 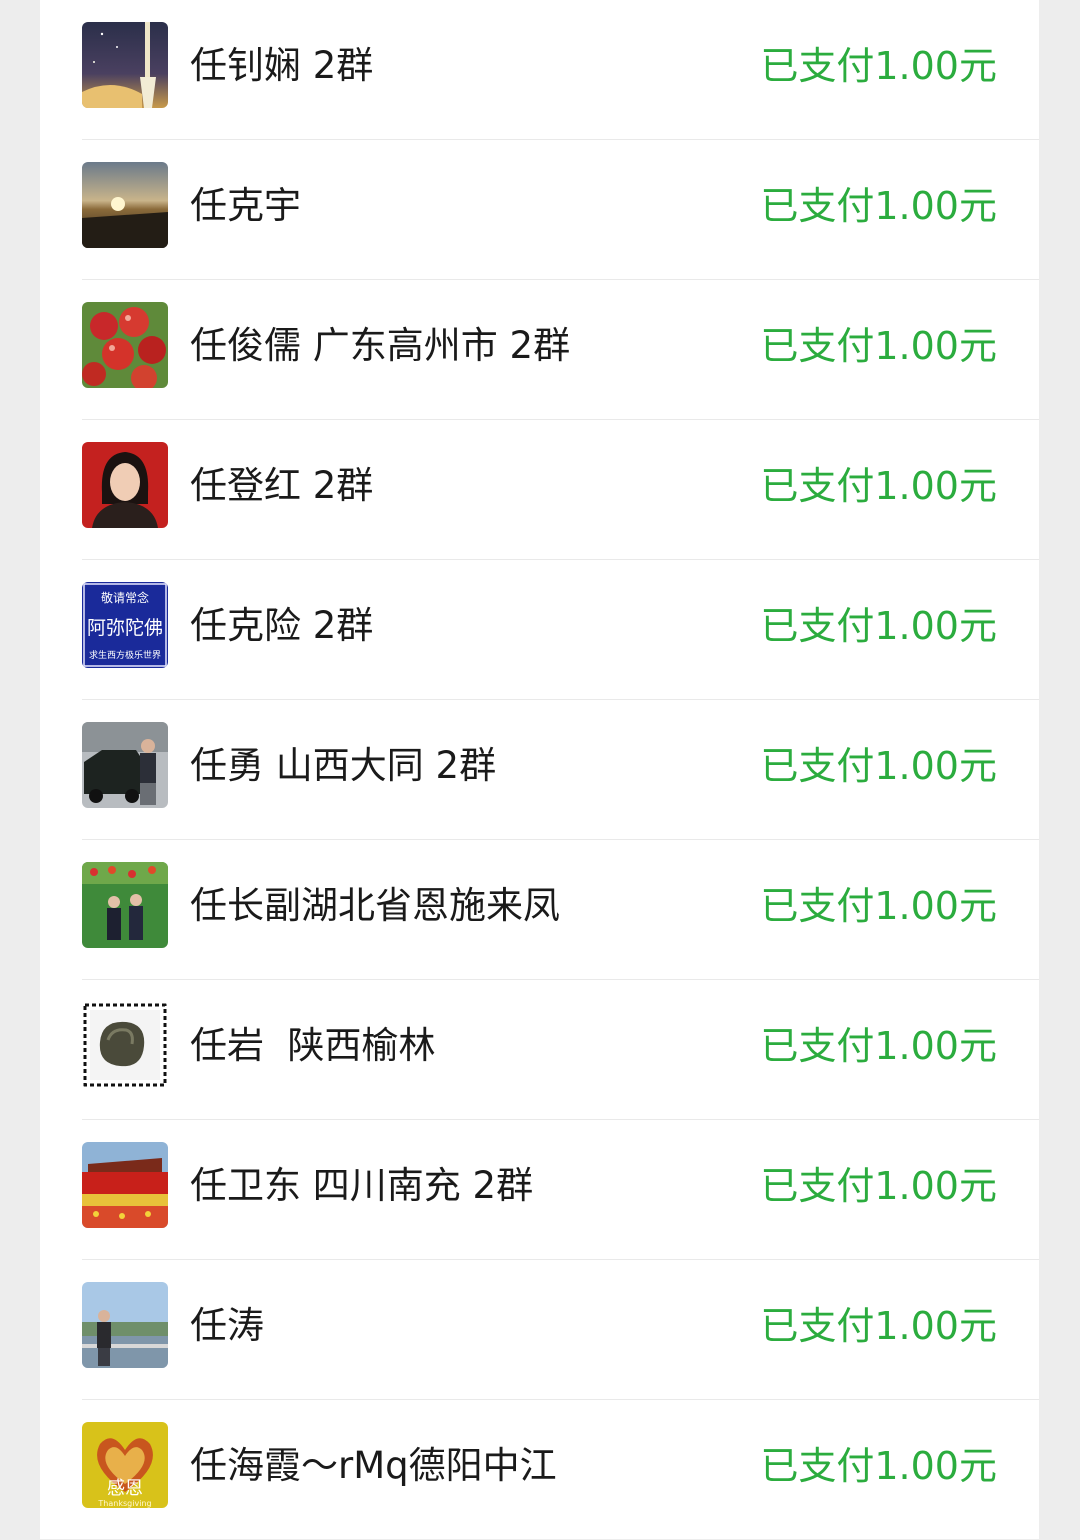 I want to click on red-apples-avatar, so click(x=125, y=345).